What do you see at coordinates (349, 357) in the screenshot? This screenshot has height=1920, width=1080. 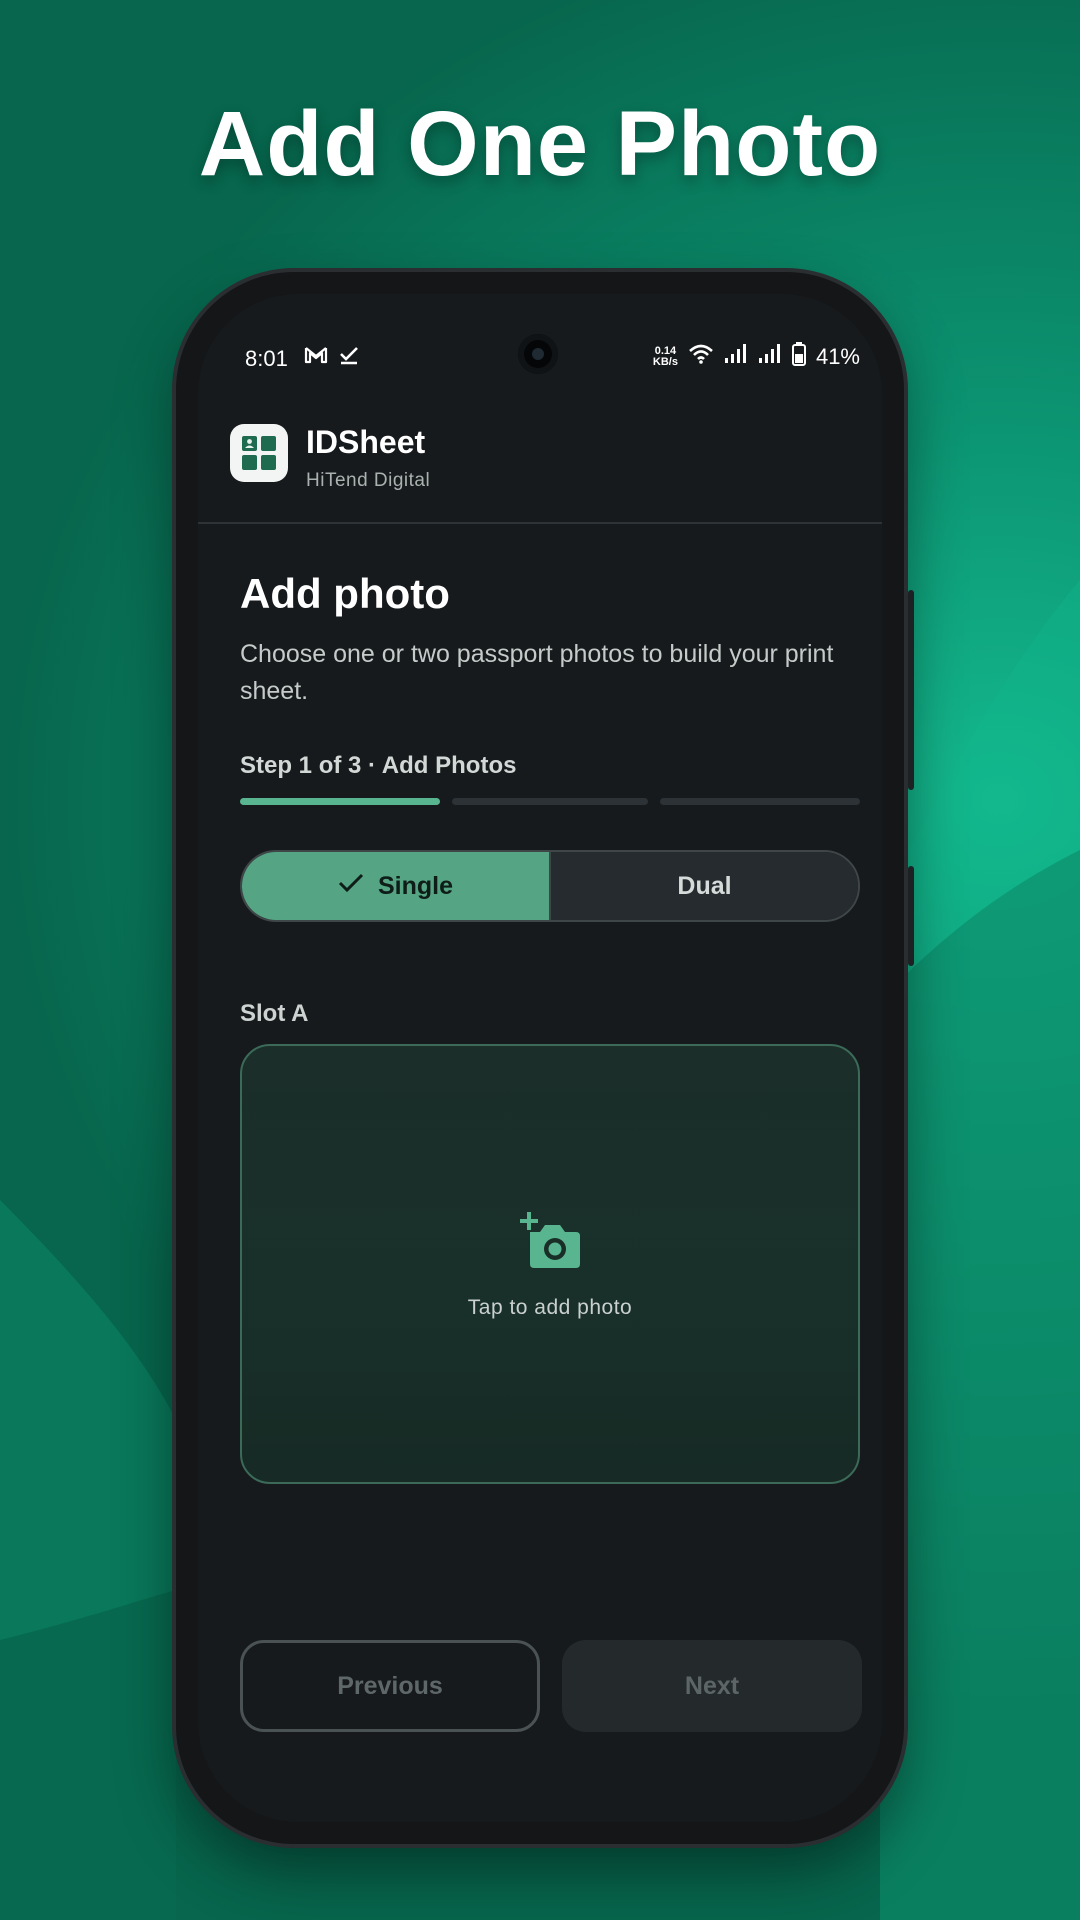 I see `task-done-icon` at bounding box center [349, 357].